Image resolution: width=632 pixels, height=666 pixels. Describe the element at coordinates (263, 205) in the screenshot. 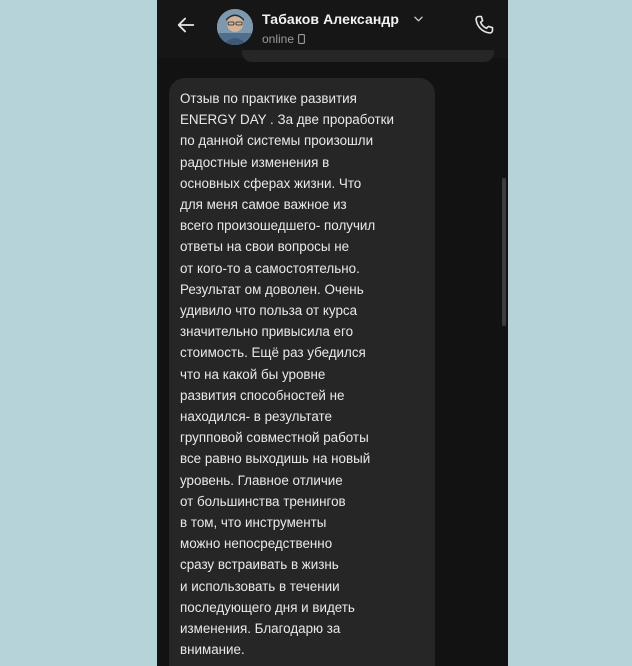

I see `message-line: для меня самое важное из` at that location.